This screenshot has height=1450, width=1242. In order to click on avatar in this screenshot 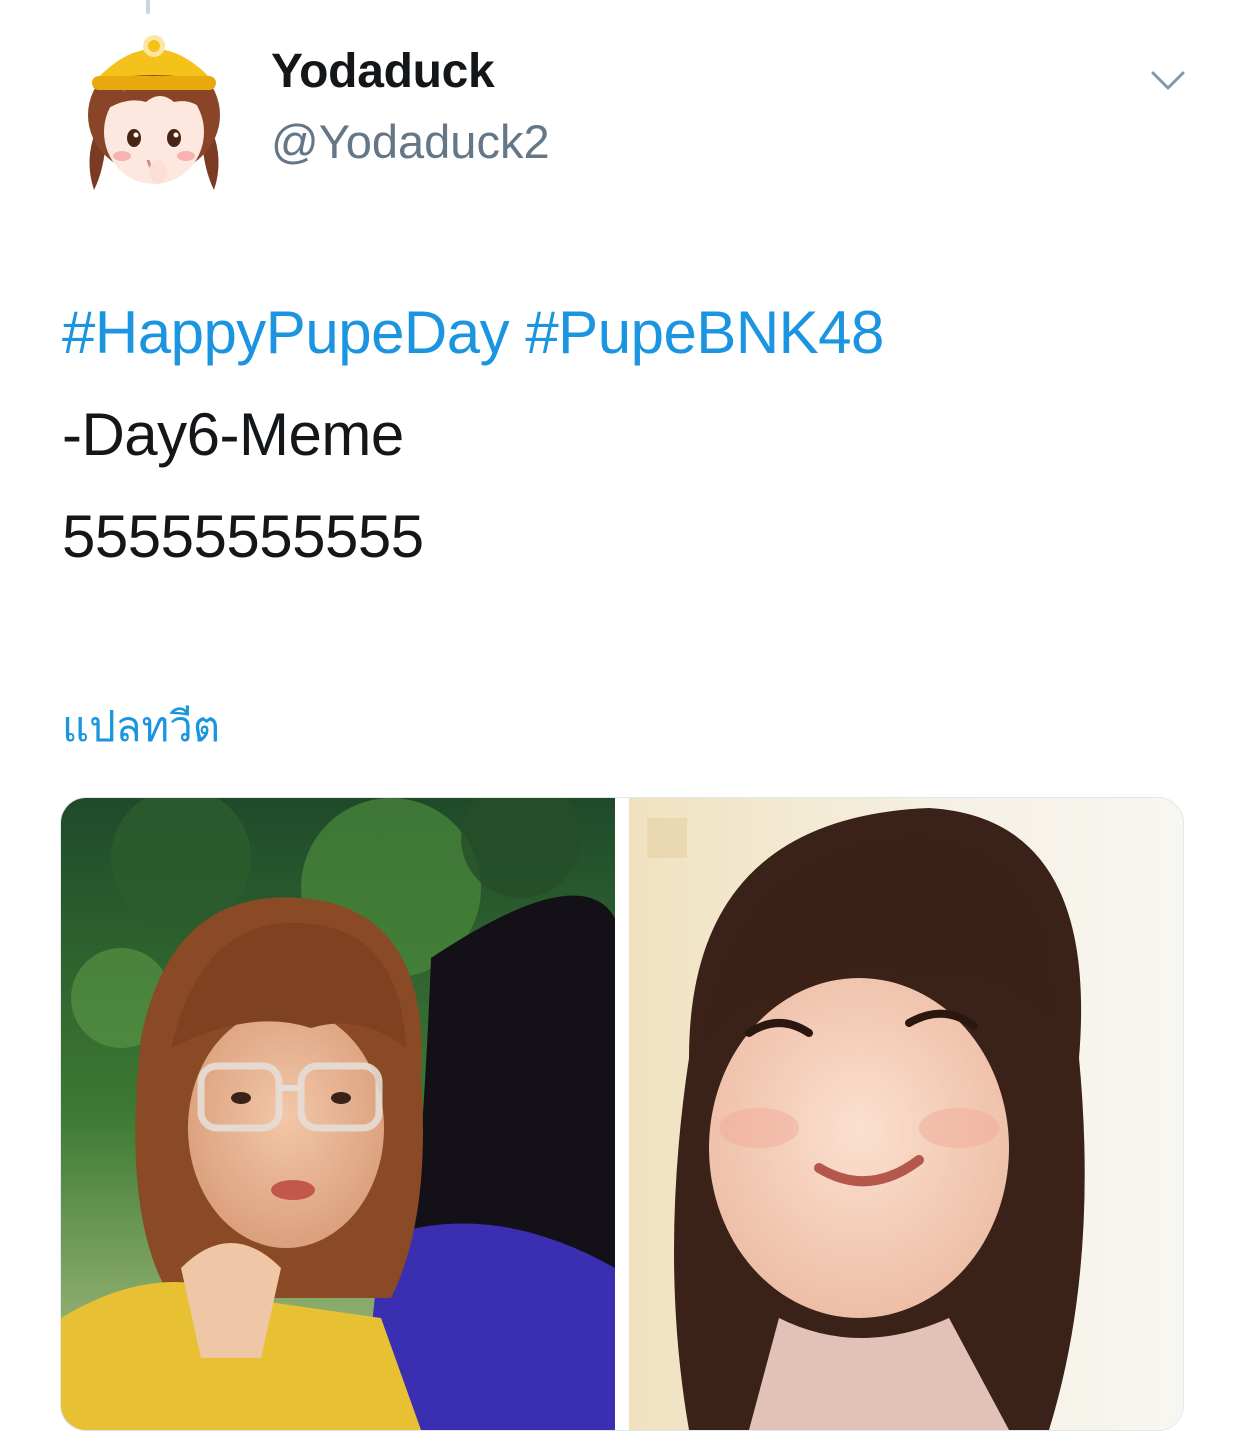, I will do `click(154, 110)`.